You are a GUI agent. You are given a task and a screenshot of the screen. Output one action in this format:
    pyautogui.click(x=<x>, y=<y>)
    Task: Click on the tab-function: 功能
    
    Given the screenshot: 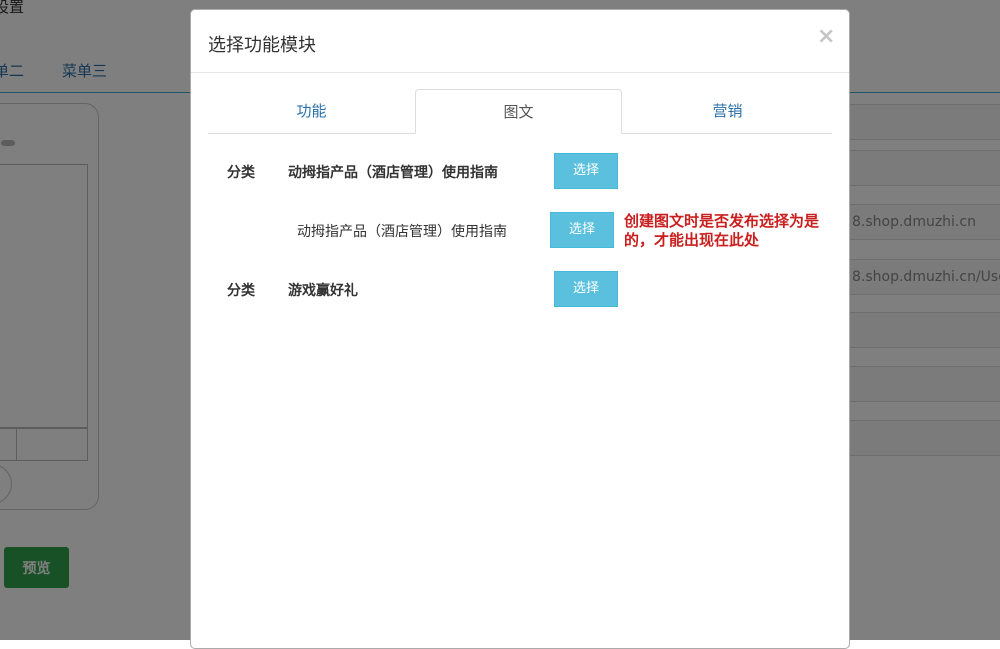 What is the action you would take?
    pyautogui.click(x=311, y=111)
    